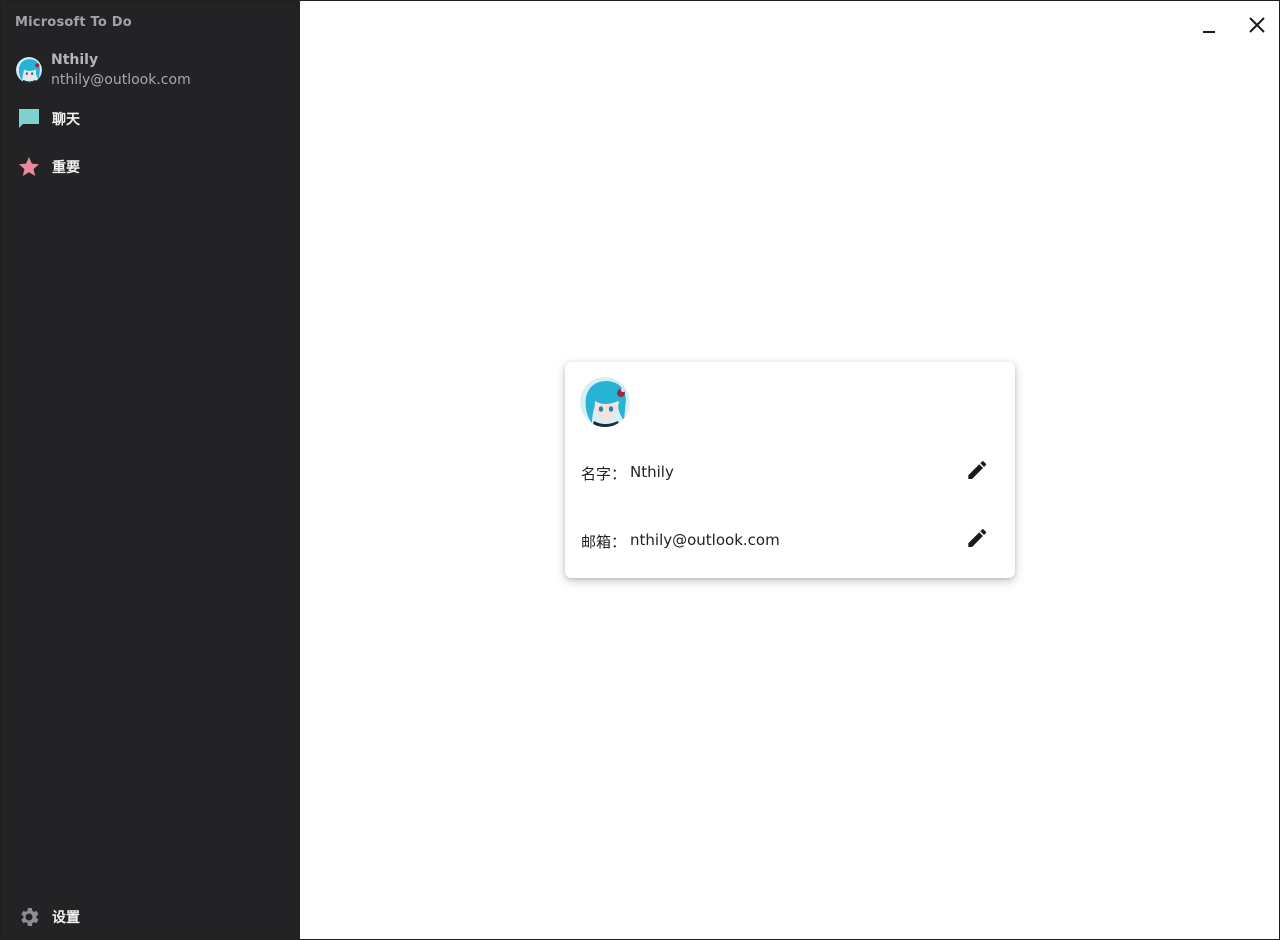 This screenshot has height=940, width=1280. I want to click on sidebar-profile: Nthily nthily@outlook.com, so click(155, 72).